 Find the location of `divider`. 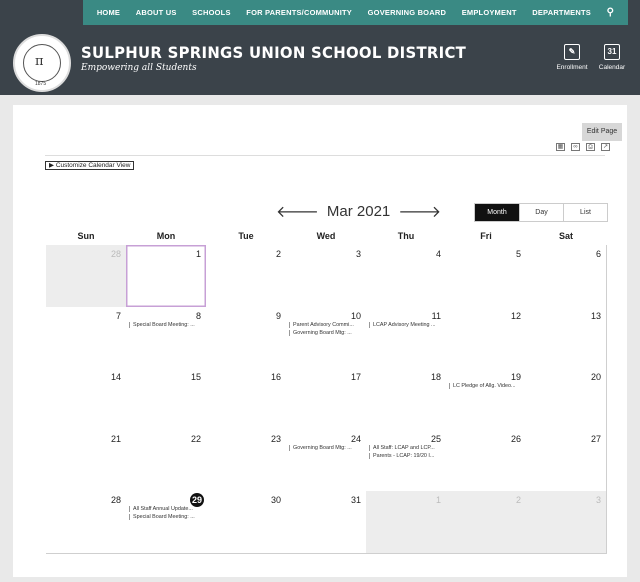

divider is located at coordinates (325, 155).